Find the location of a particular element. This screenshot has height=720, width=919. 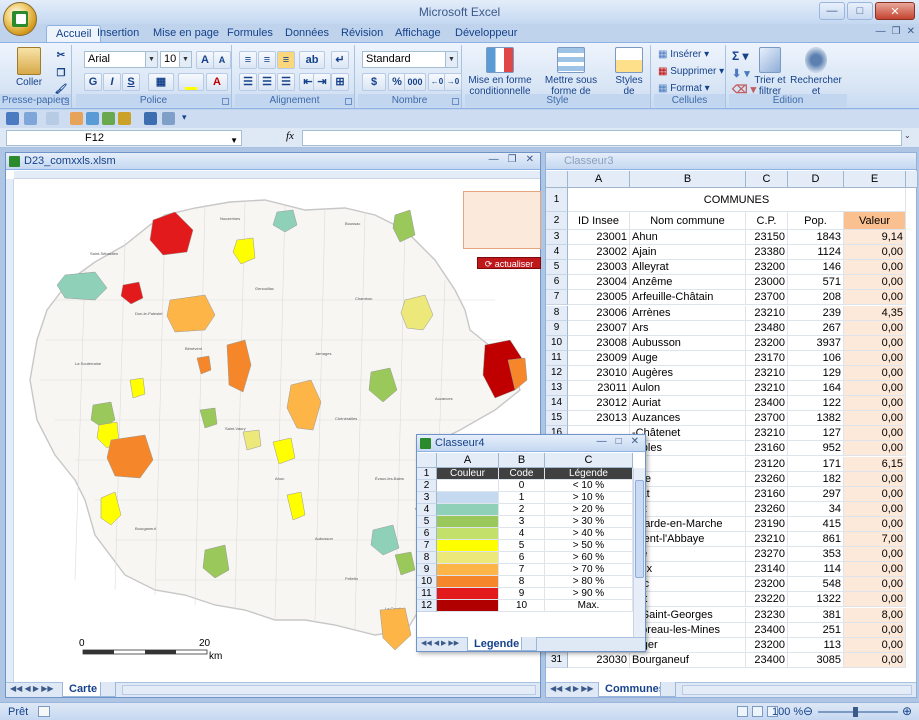

italic-button: I is located at coordinates (112, 82).